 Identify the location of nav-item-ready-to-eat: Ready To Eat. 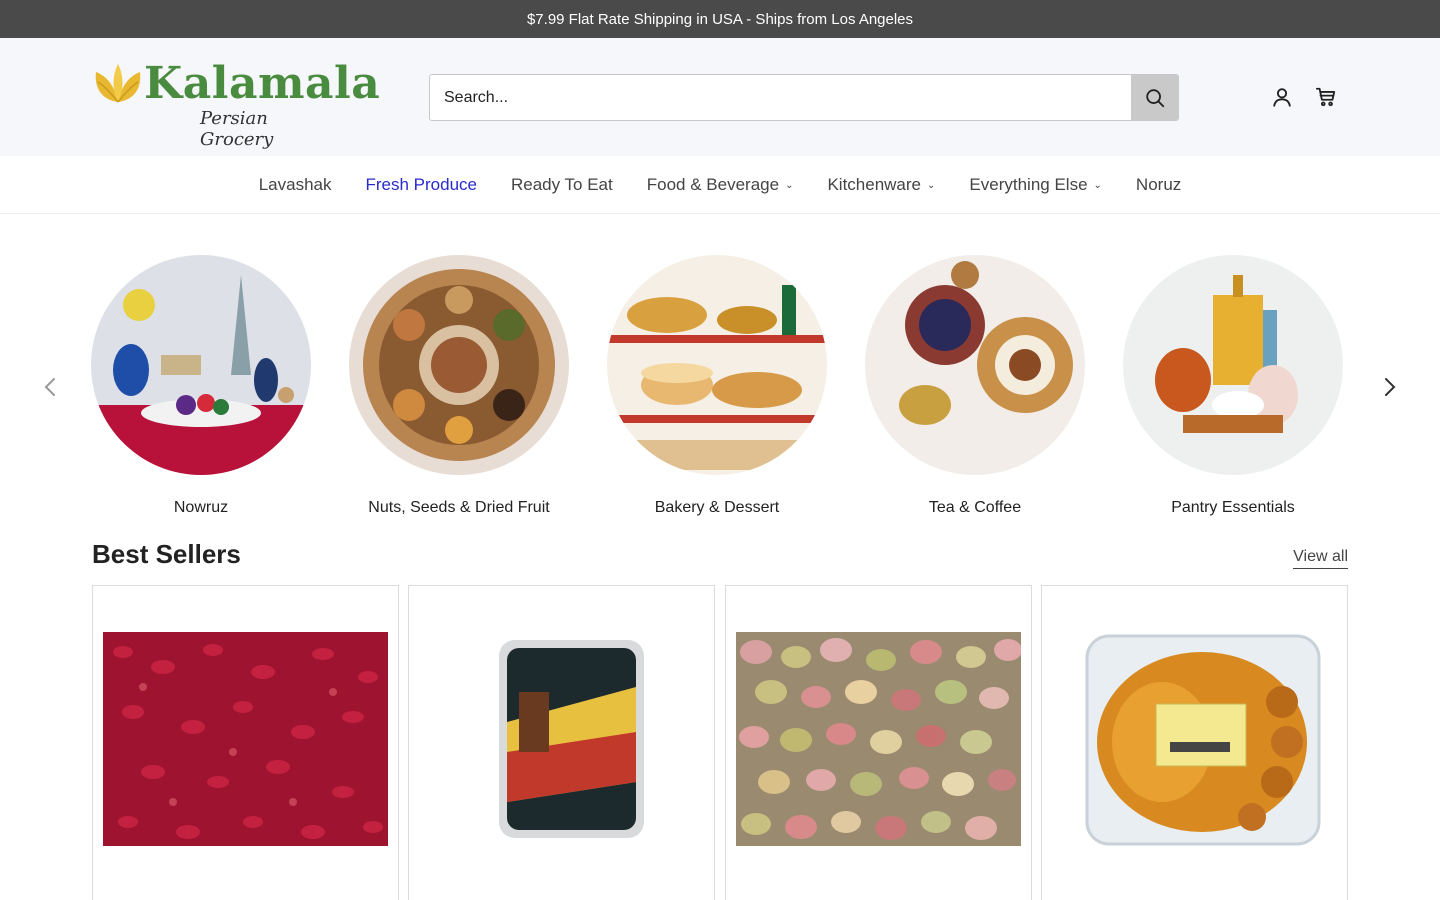
(562, 185).